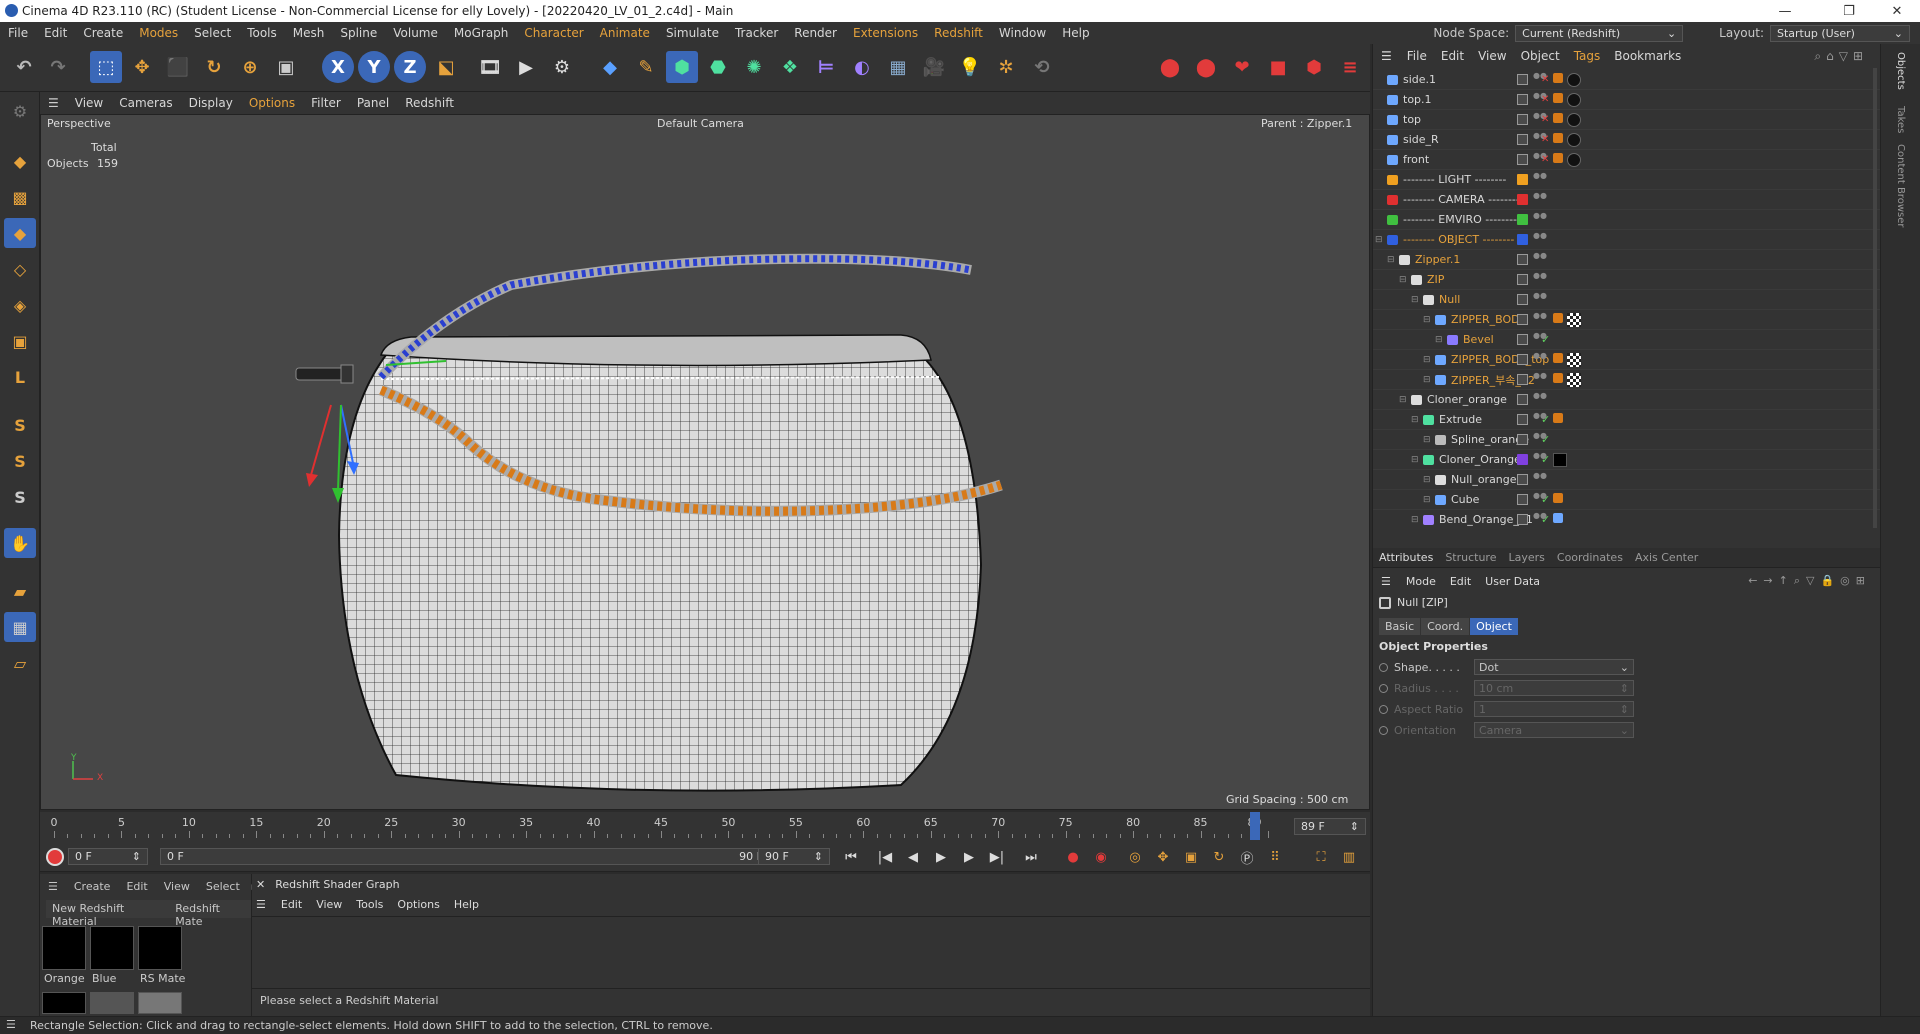 The height and width of the screenshot is (1034, 1920). What do you see at coordinates (1540, 56) in the screenshot?
I see `object-menu-object: Object` at bounding box center [1540, 56].